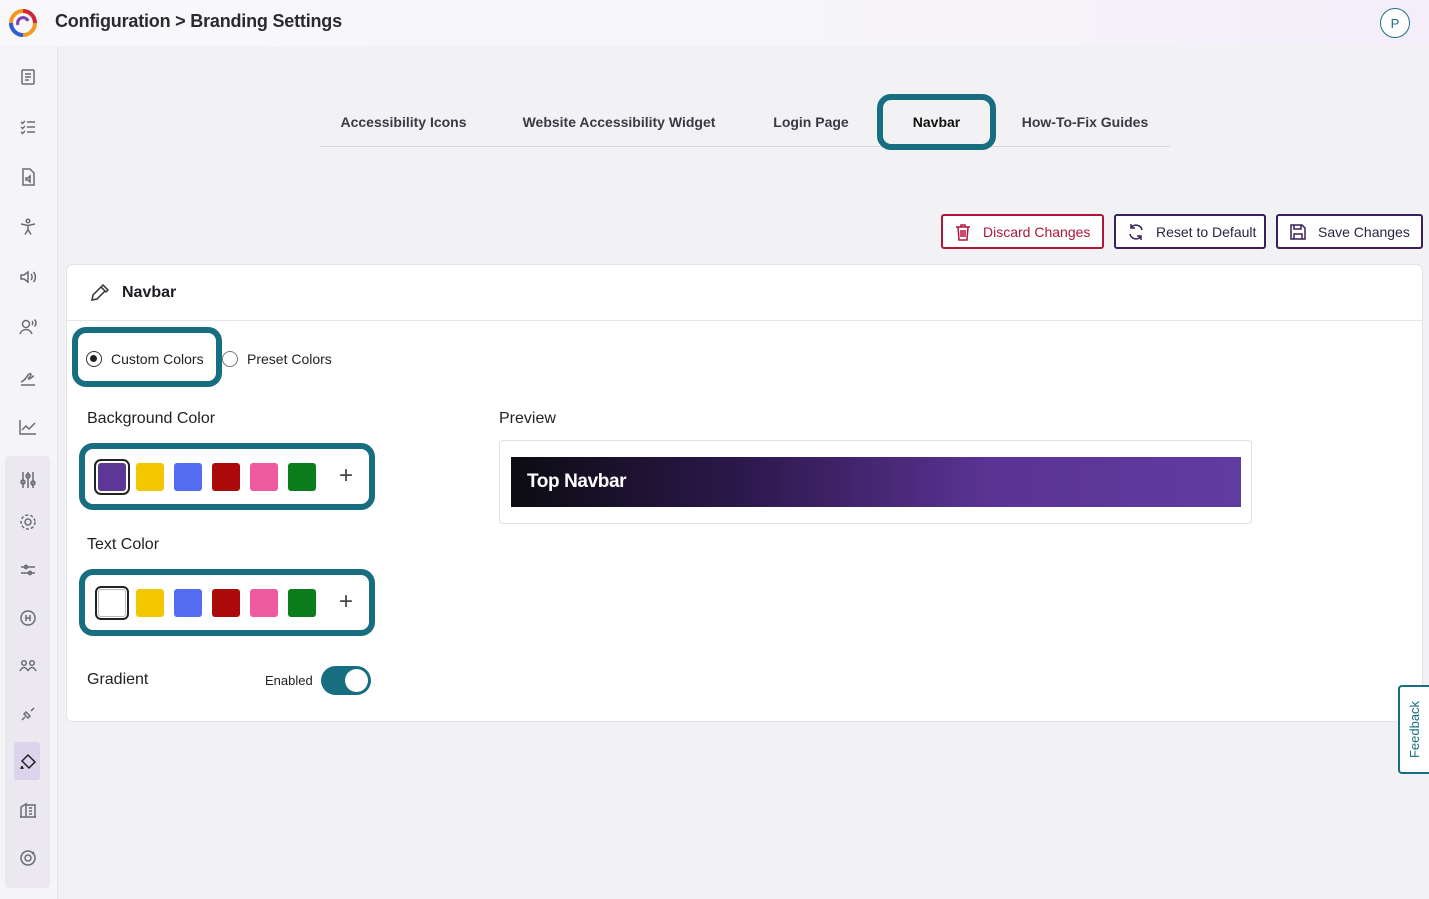 This screenshot has width=1429, height=899. Describe the element at coordinates (28, 227) in the screenshot. I see `accessibility-person-icon` at that location.